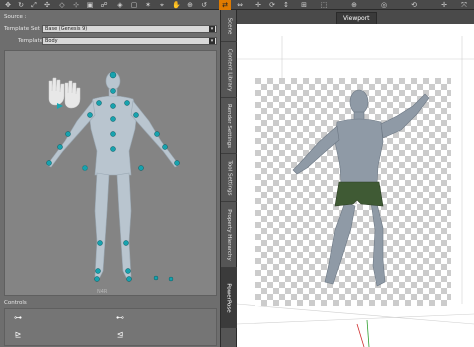 The height and width of the screenshot is (347, 474). Describe the element at coordinates (258, 5) in the screenshot. I see `viewport-nav-icon: ✛` at that location.